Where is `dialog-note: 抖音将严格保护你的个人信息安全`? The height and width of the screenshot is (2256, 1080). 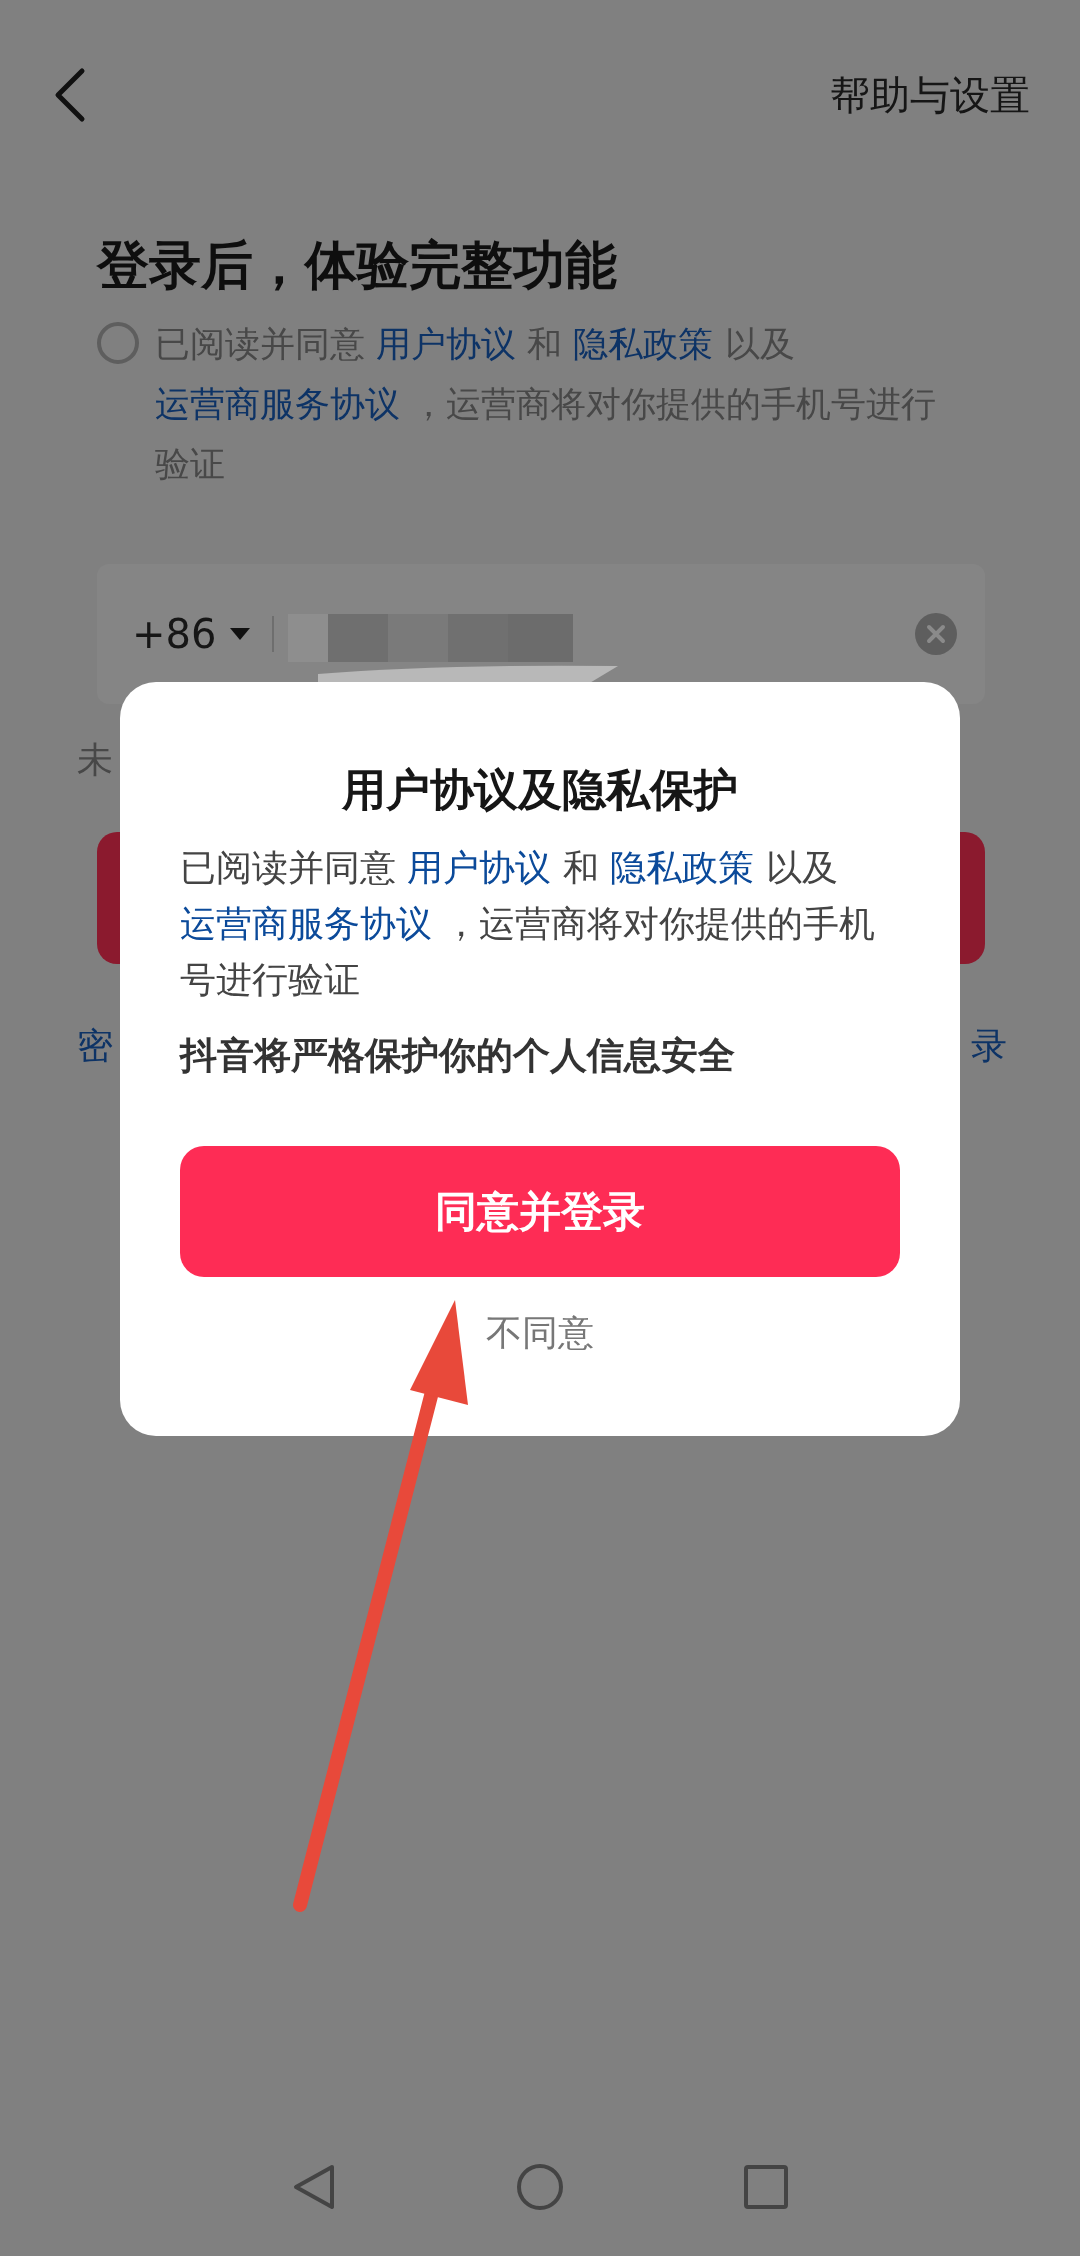
dialog-note: 抖音将严格保护你的个人信息安全 is located at coordinates (457, 1056).